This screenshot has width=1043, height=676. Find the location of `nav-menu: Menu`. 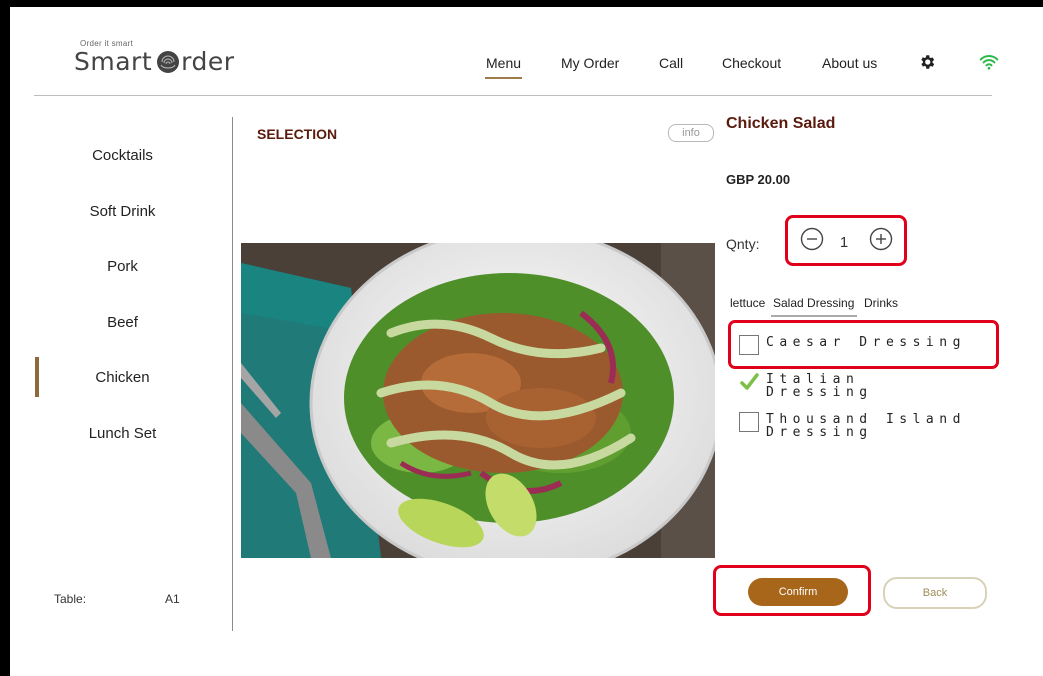

nav-menu: Menu is located at coordinates (503, 67).